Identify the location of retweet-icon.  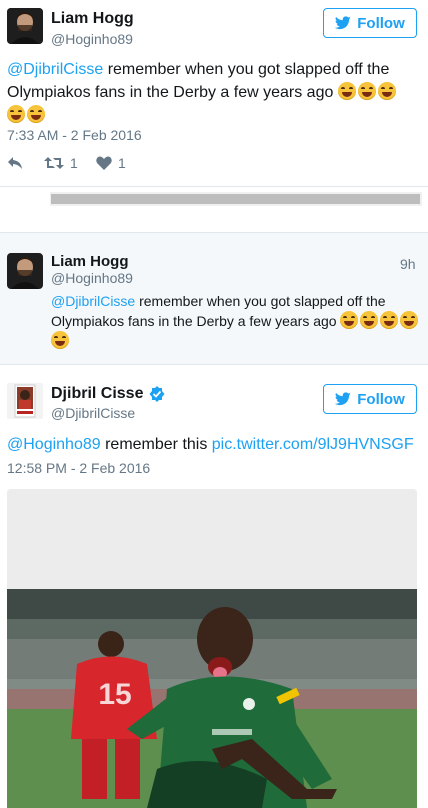
(54, 163).